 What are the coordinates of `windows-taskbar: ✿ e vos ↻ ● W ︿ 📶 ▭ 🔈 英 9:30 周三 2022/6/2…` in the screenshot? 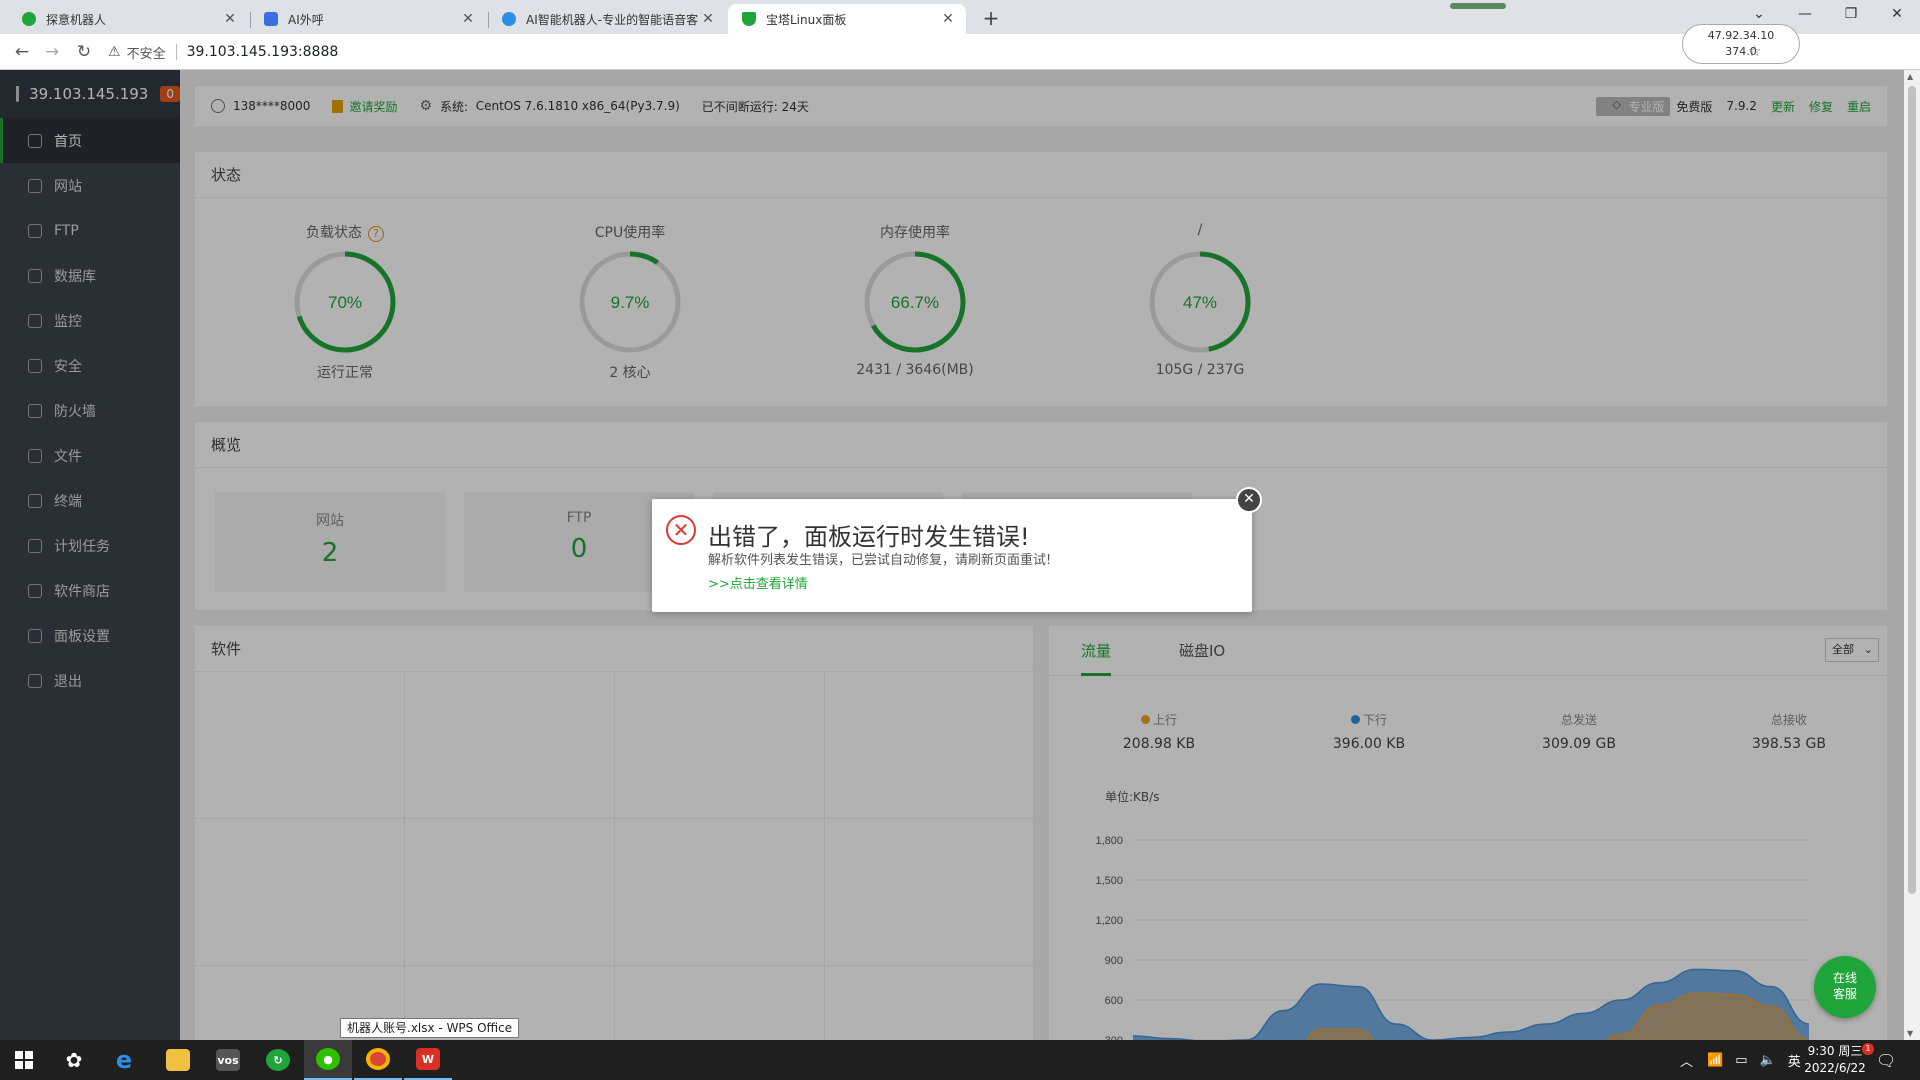 It's located at (960, 1060).